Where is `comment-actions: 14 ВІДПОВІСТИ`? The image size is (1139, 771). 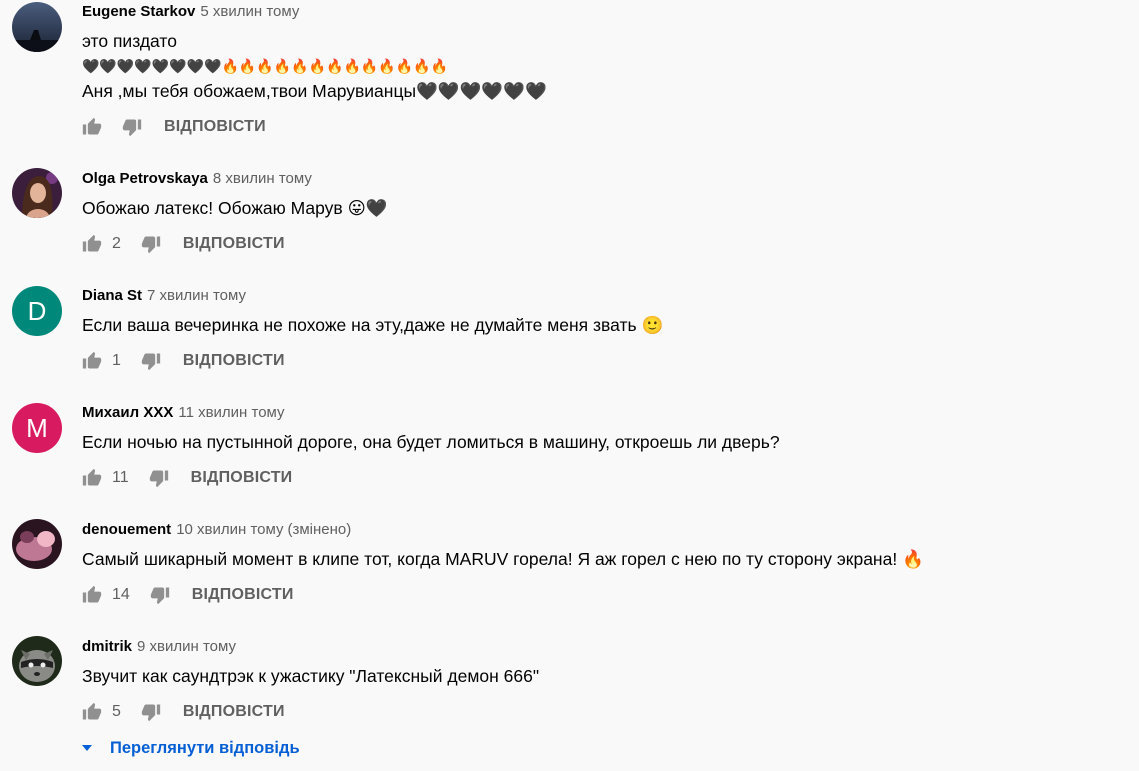 comment-actions: 14 ВІДПОВІСТИ is located at coordinates (188, 595).